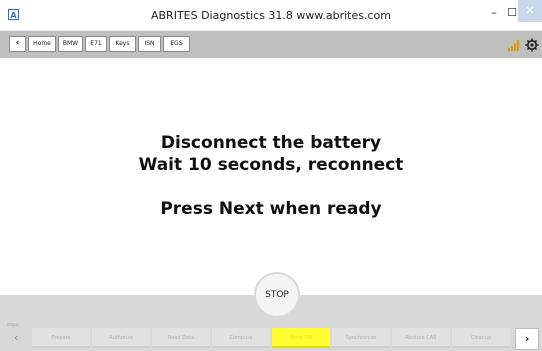 This screenshot has width=542, height=351. Describe the element at coordinates (13, 324) in the screenshot. I see `steps-label: steps:` at that location.